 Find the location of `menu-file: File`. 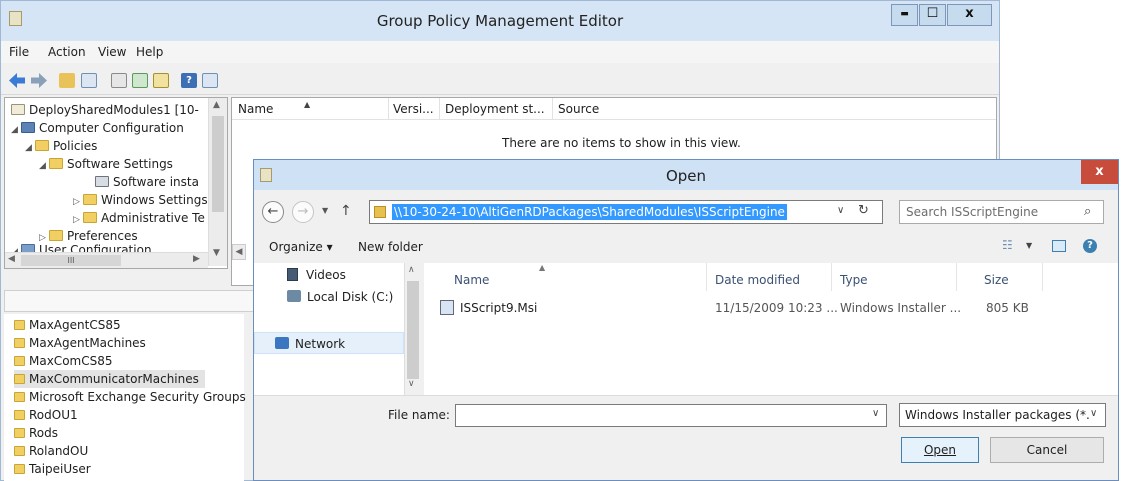

menu-file: File is located at coordinates (19, 52).